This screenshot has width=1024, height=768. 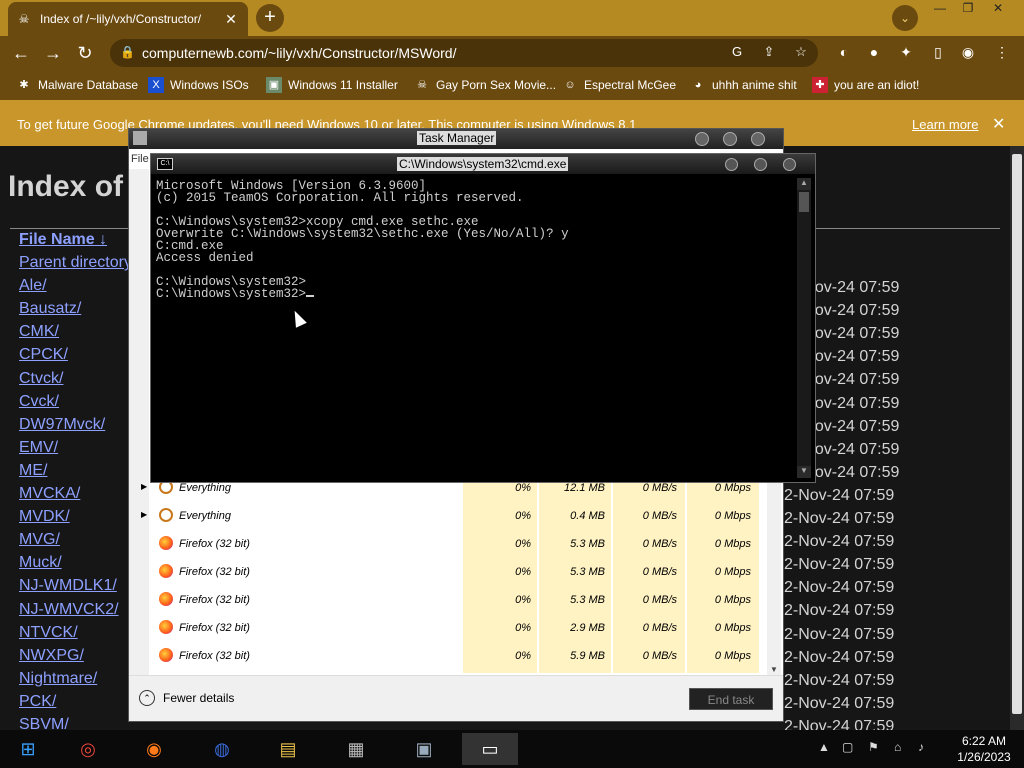 What do you see at coordinates (769, 53) in the screenshot?
I see `share-icon: ⇪` at bounding box center [769, 53].